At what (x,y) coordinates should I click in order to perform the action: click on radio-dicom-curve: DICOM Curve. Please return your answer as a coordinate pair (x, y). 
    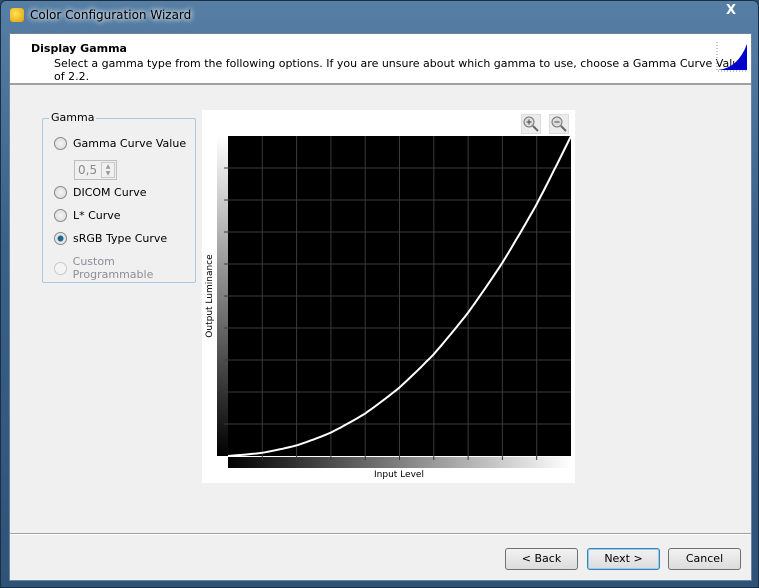
    Looking at the image, I should click on (100, 192).